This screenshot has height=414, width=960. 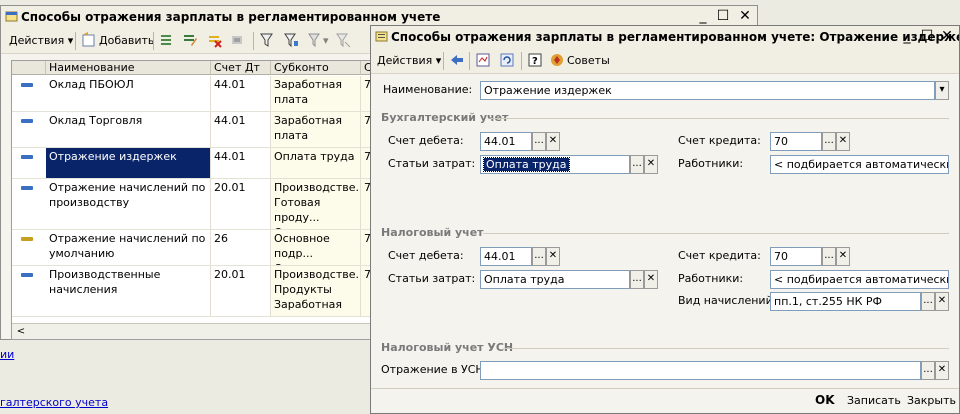 I want to click on refresh-icon, so click(x=507, y=60).